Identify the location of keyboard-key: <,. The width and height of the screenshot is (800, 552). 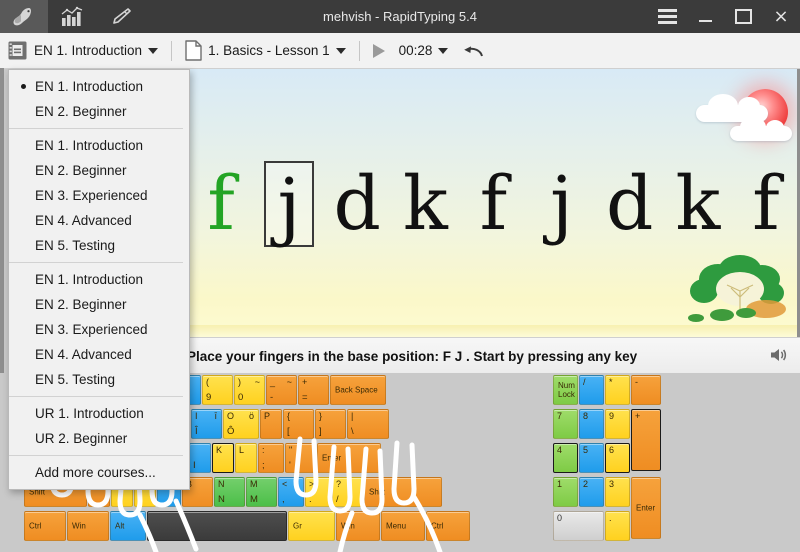
(291, 492).